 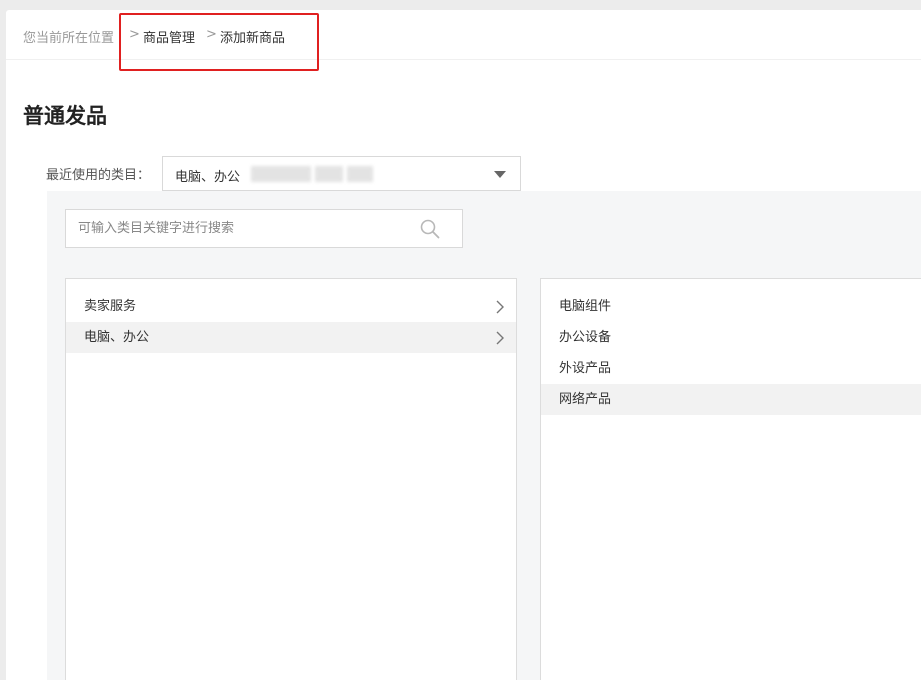 What do you see at coordinates (731, 306) in the screenshot?
I see `category-item-computer-components: 电脑组件` at bounding box center [731, 306].